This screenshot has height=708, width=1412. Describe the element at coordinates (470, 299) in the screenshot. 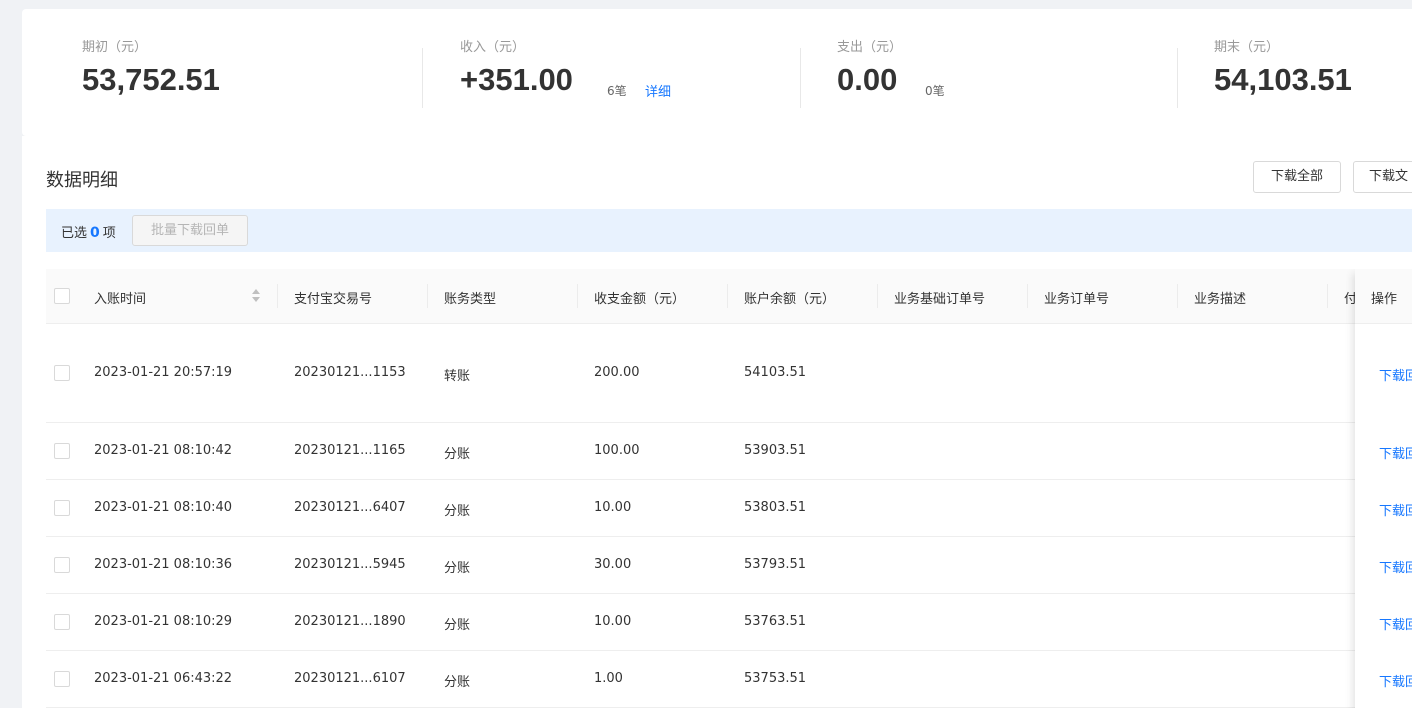

I see `header-type: 账务类型` at that location.